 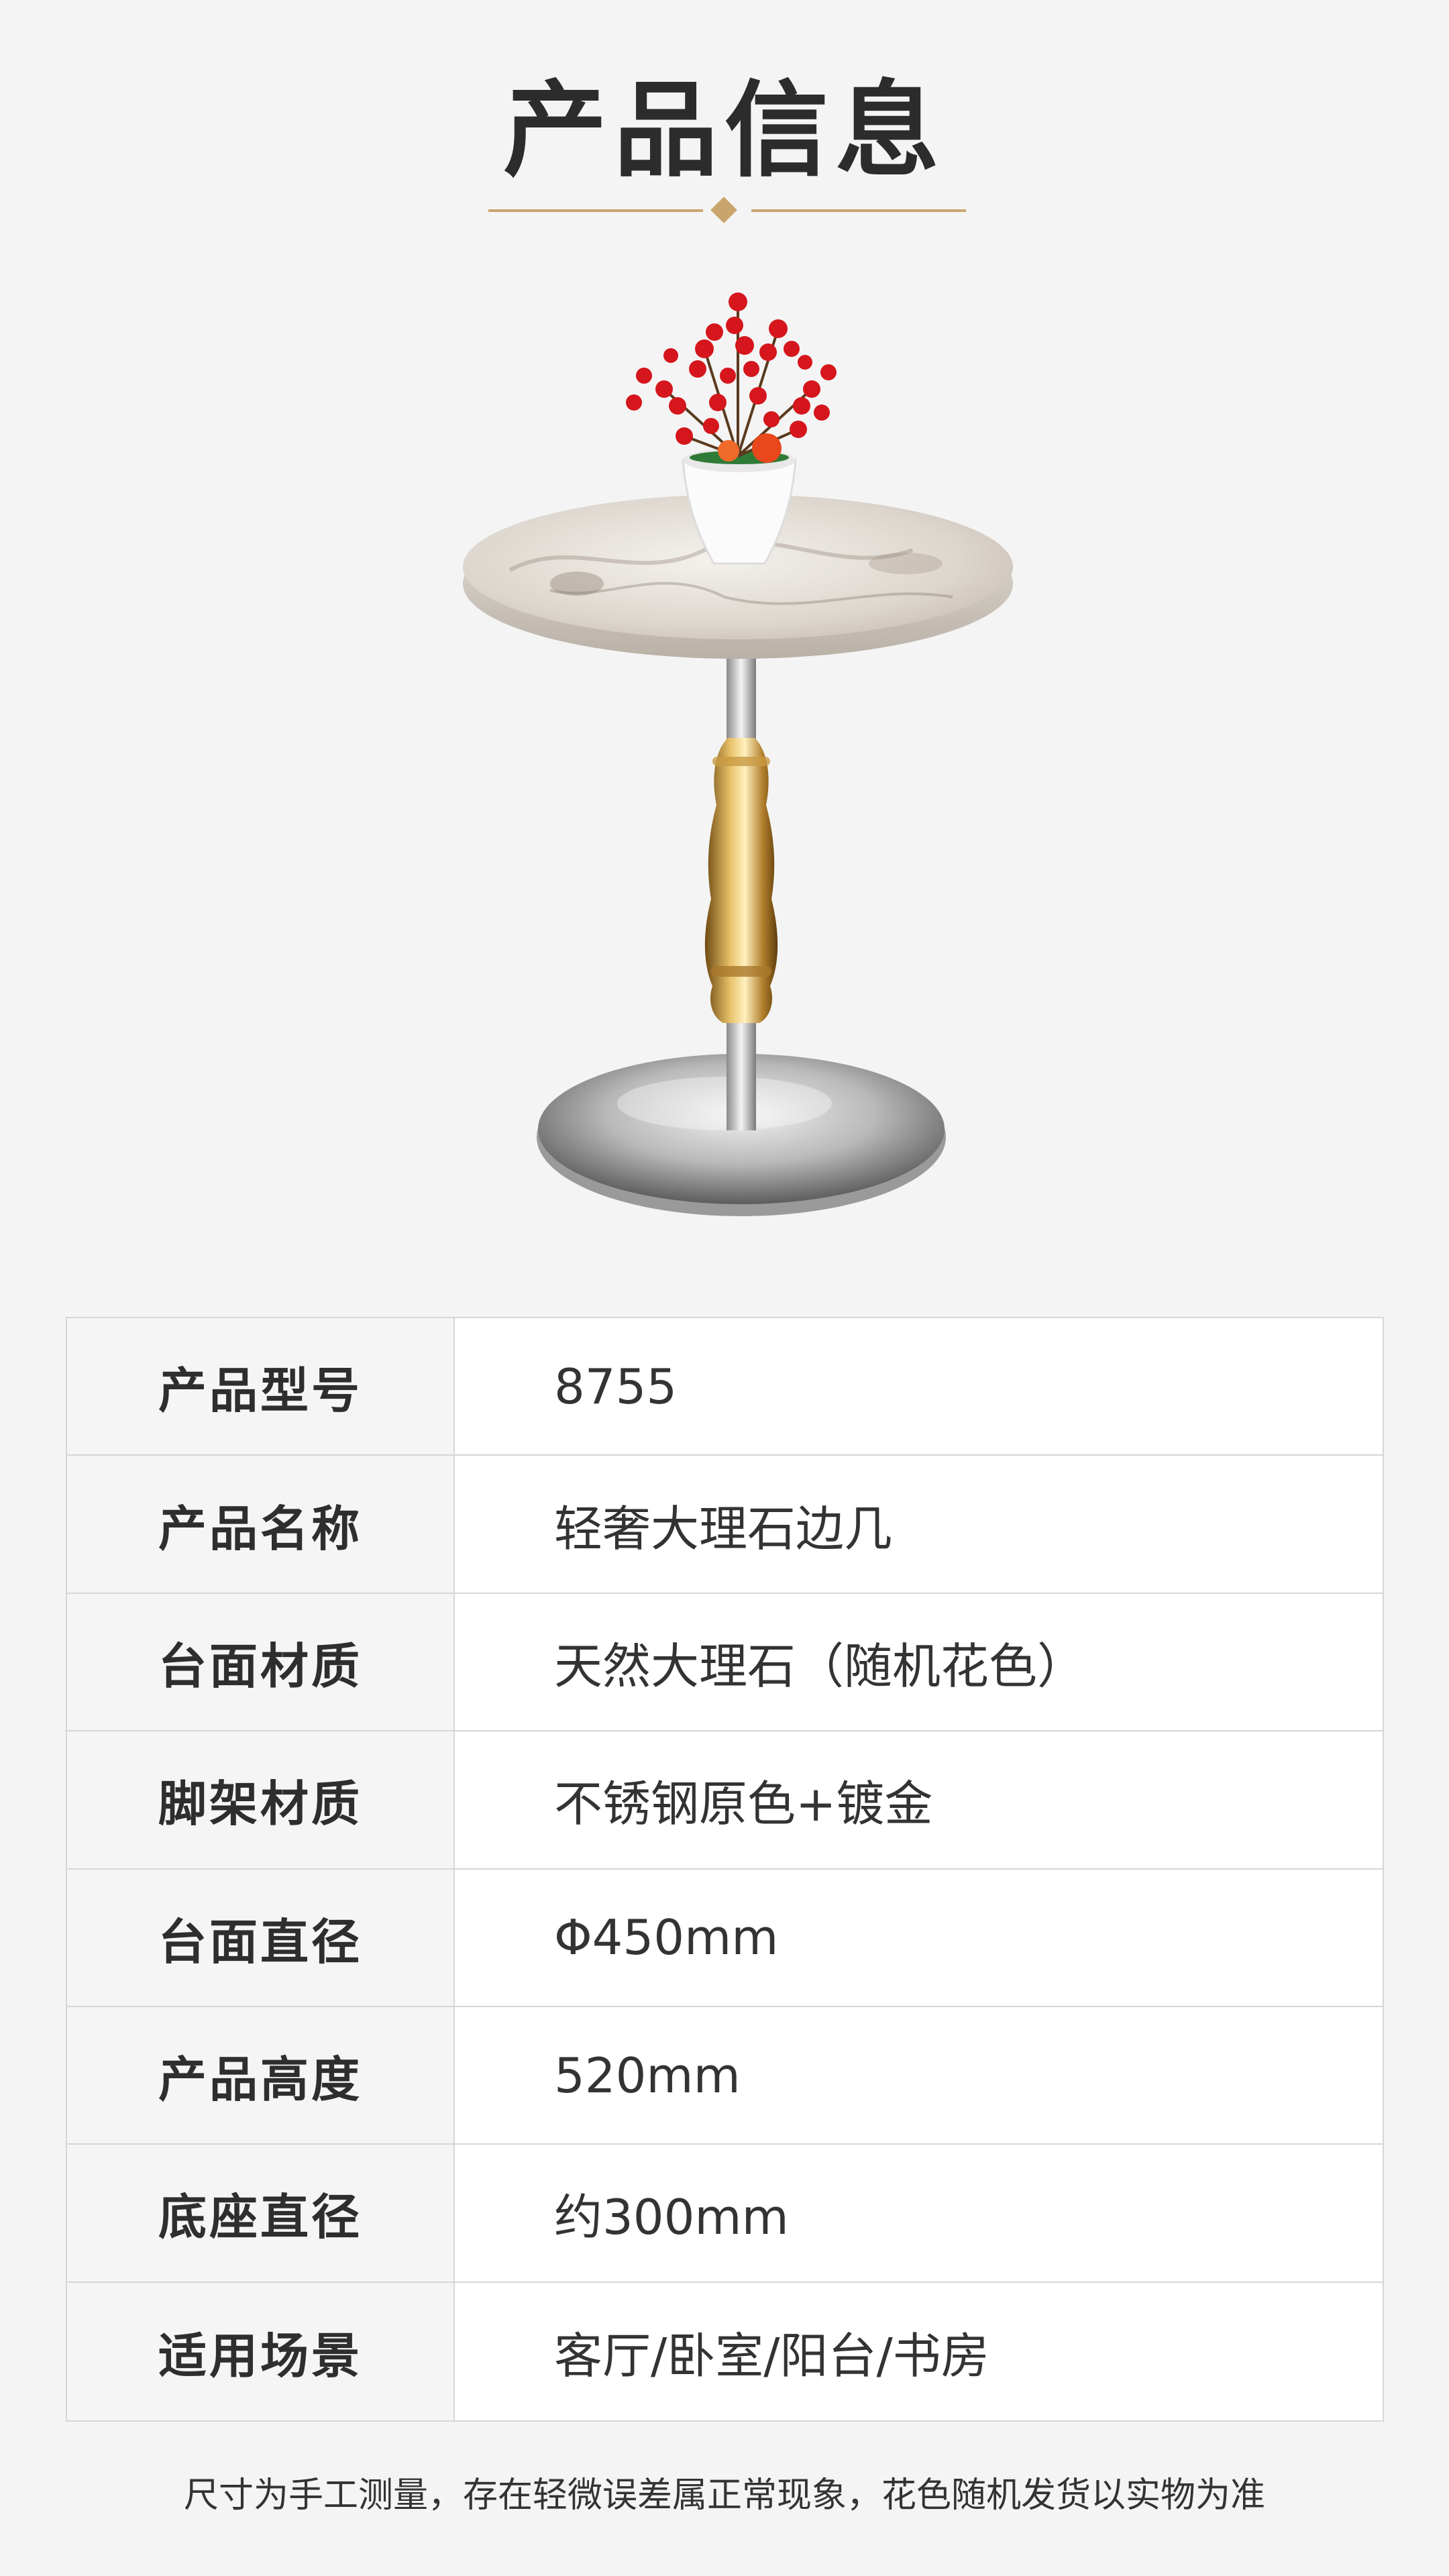 What do you see at coordinates (595, 210) in the screenshot?
I see `title-divider-left` at bounding box center [595, 210].